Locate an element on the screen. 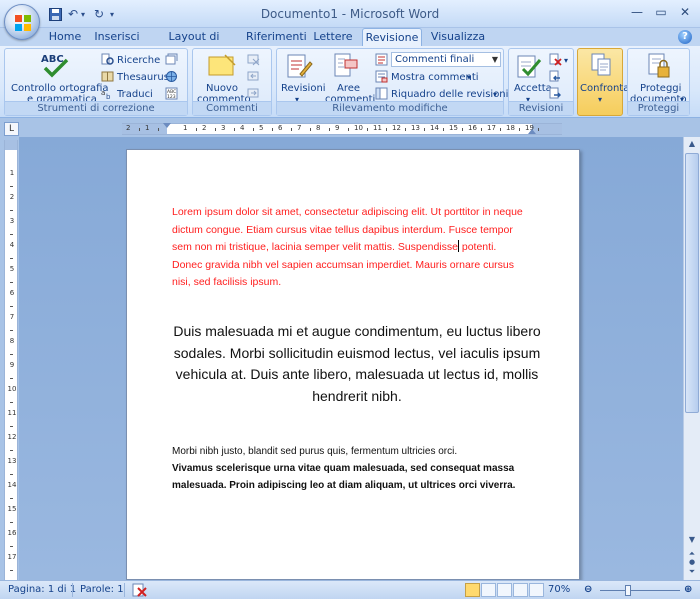 The width and height of the screenshot is (700, 599). translate-button: Traduci is located at coordinates (135, 94).